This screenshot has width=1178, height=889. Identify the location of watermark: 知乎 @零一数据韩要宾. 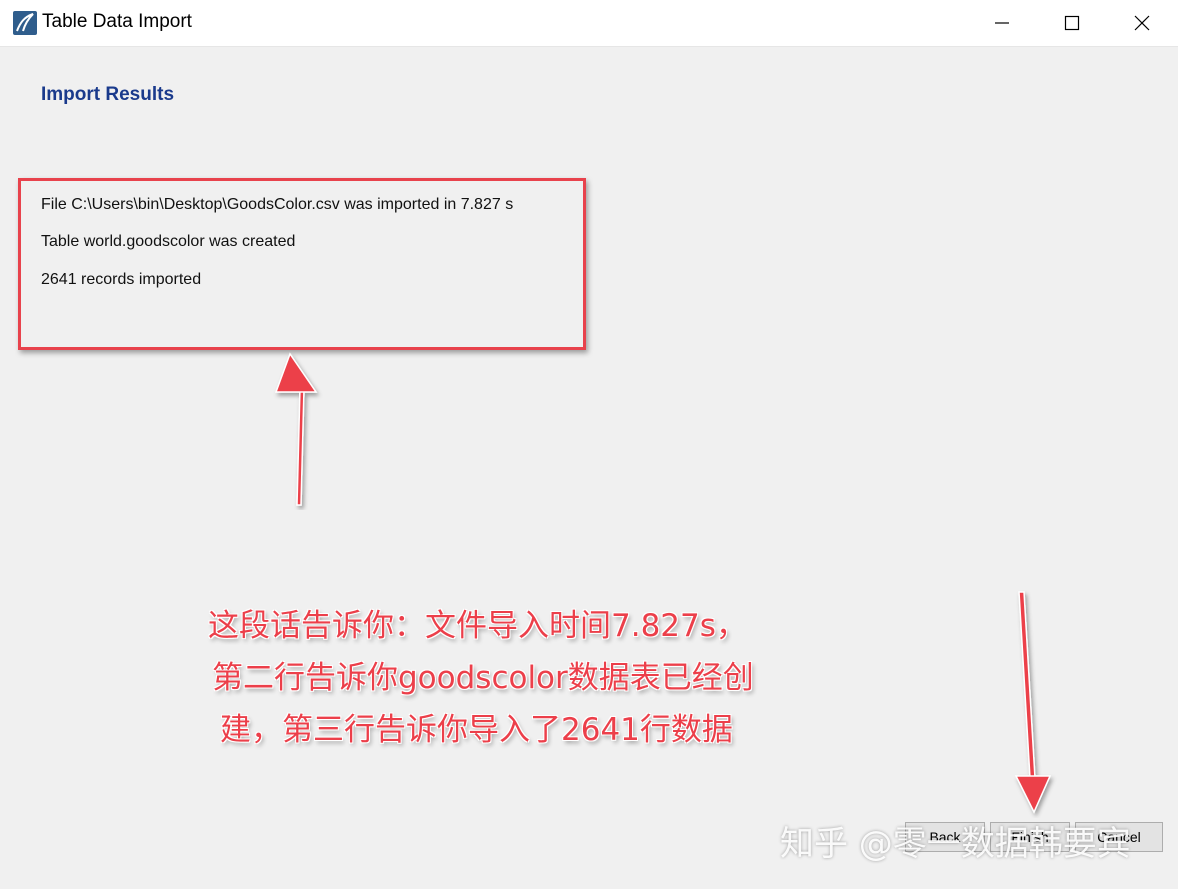
(955, 844).